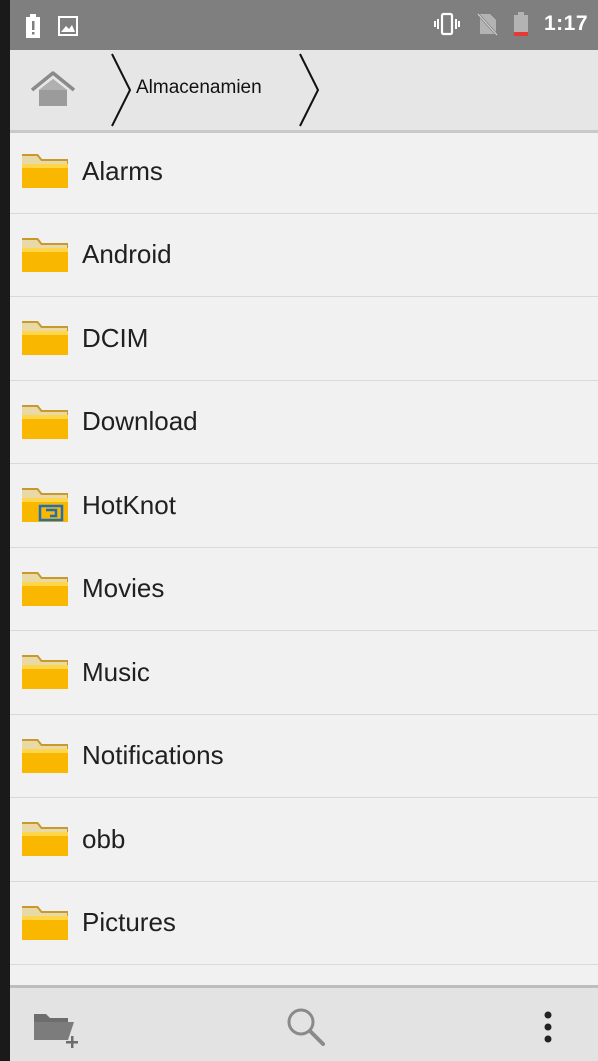 The width and height of the screenshot is (598, 1061). I want to click on file-list-item: obb, so click(304, 840).